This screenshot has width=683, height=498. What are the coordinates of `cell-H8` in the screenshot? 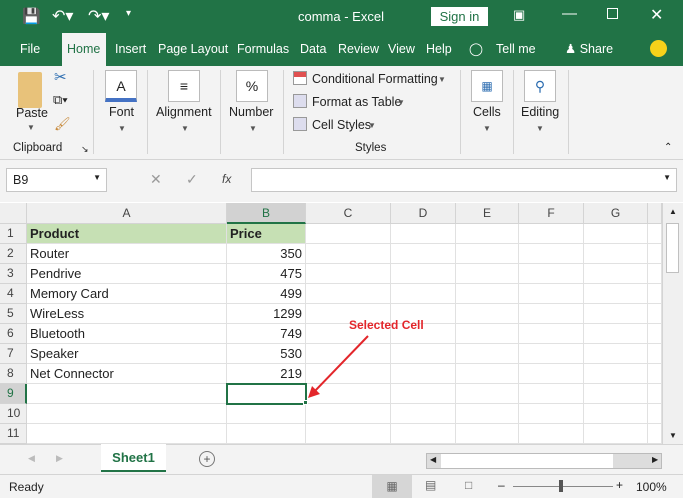 It's located at (655, 374).